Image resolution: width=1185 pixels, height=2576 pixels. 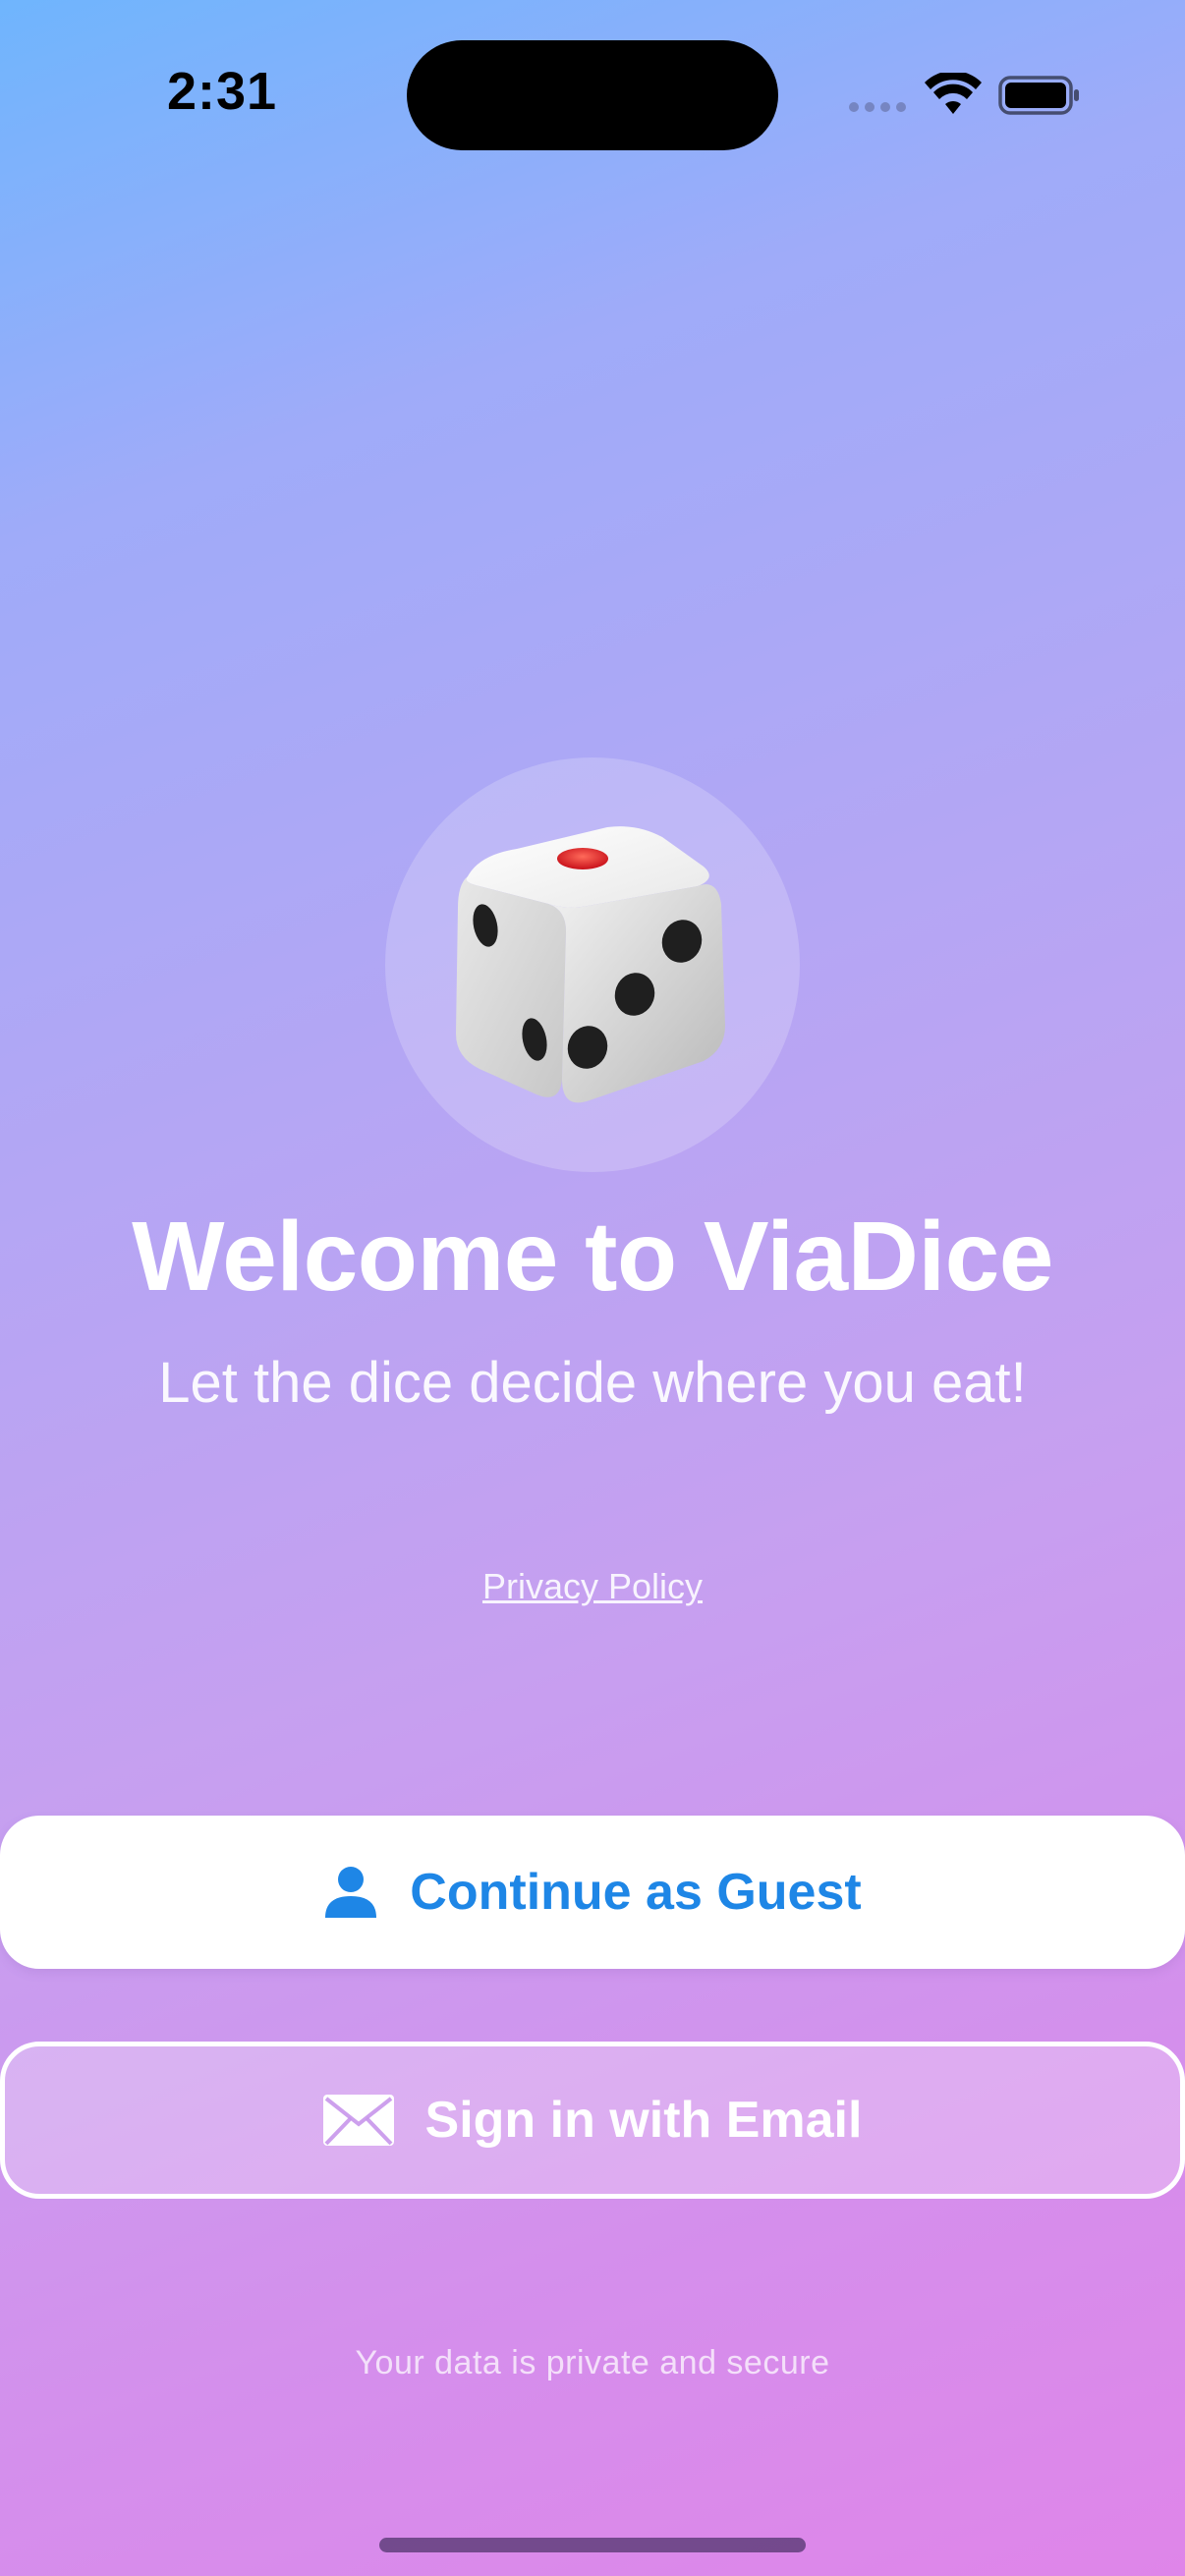 I want to click on cellular-signal-icon, so click(x=878, y=107).